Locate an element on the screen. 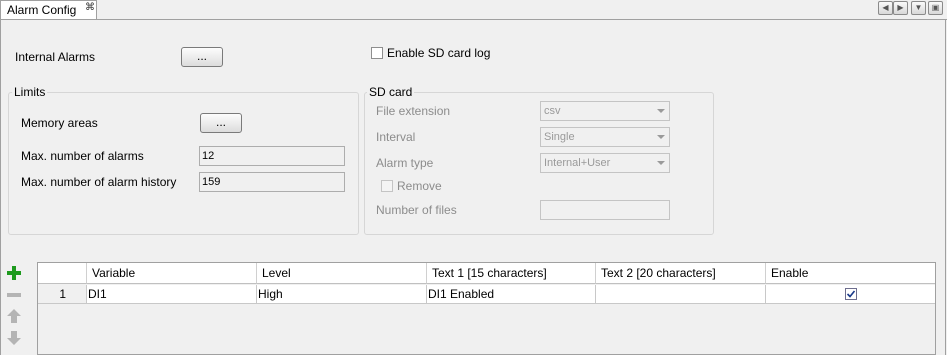  memory-areas-label: Memory areas is located at coordinates (59, 123).